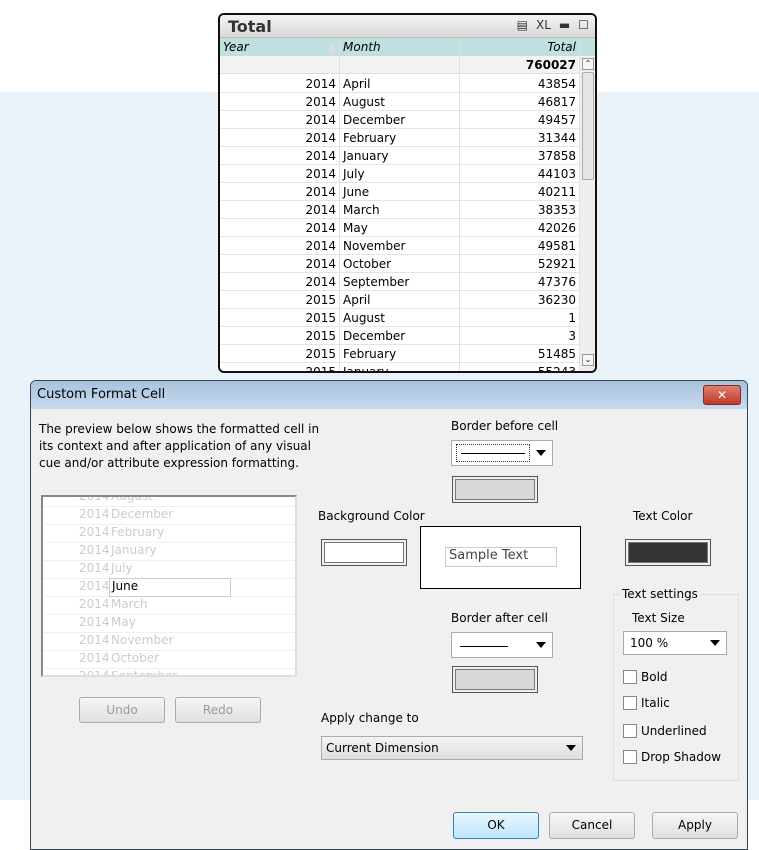 Image resolution: width=759 pixels, height=850 pixels. I want to click on cancel-button: Cancel, so click(592, 825).